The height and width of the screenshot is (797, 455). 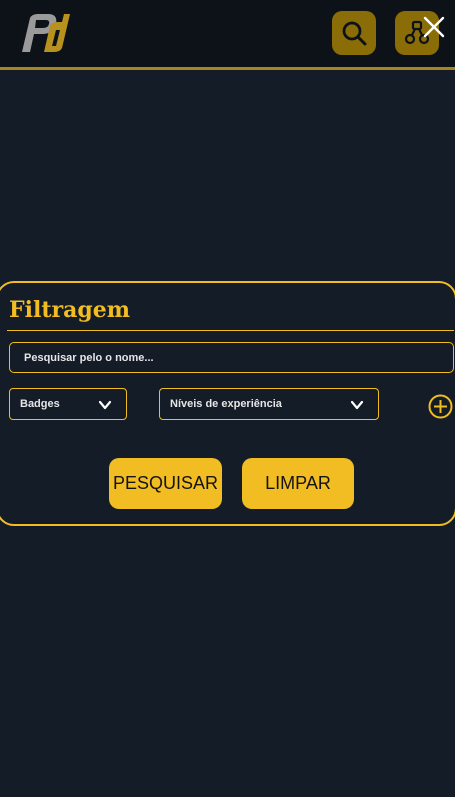 What do you see at coordinates (68, 404) in the screenshot?
I see `badges-select: Badges` at bounding box center [68, 404].